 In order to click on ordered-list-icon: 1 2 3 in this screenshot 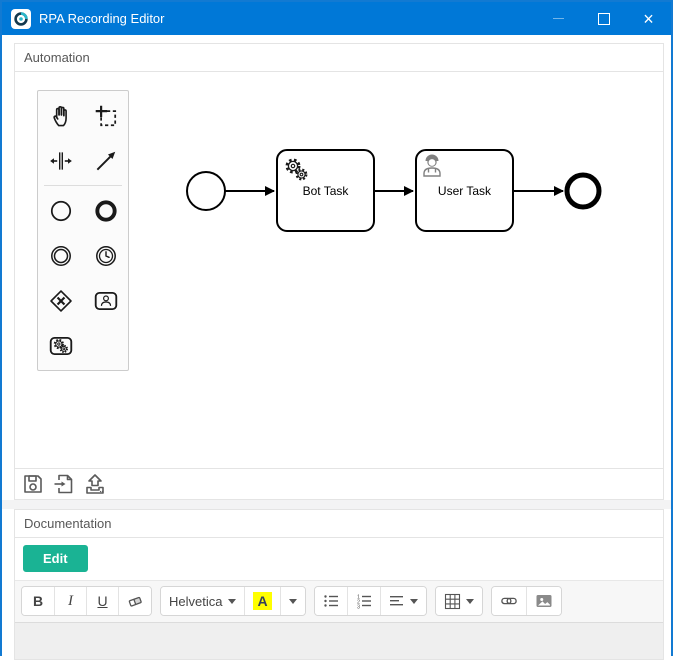, I will do `click(364, 601)`.